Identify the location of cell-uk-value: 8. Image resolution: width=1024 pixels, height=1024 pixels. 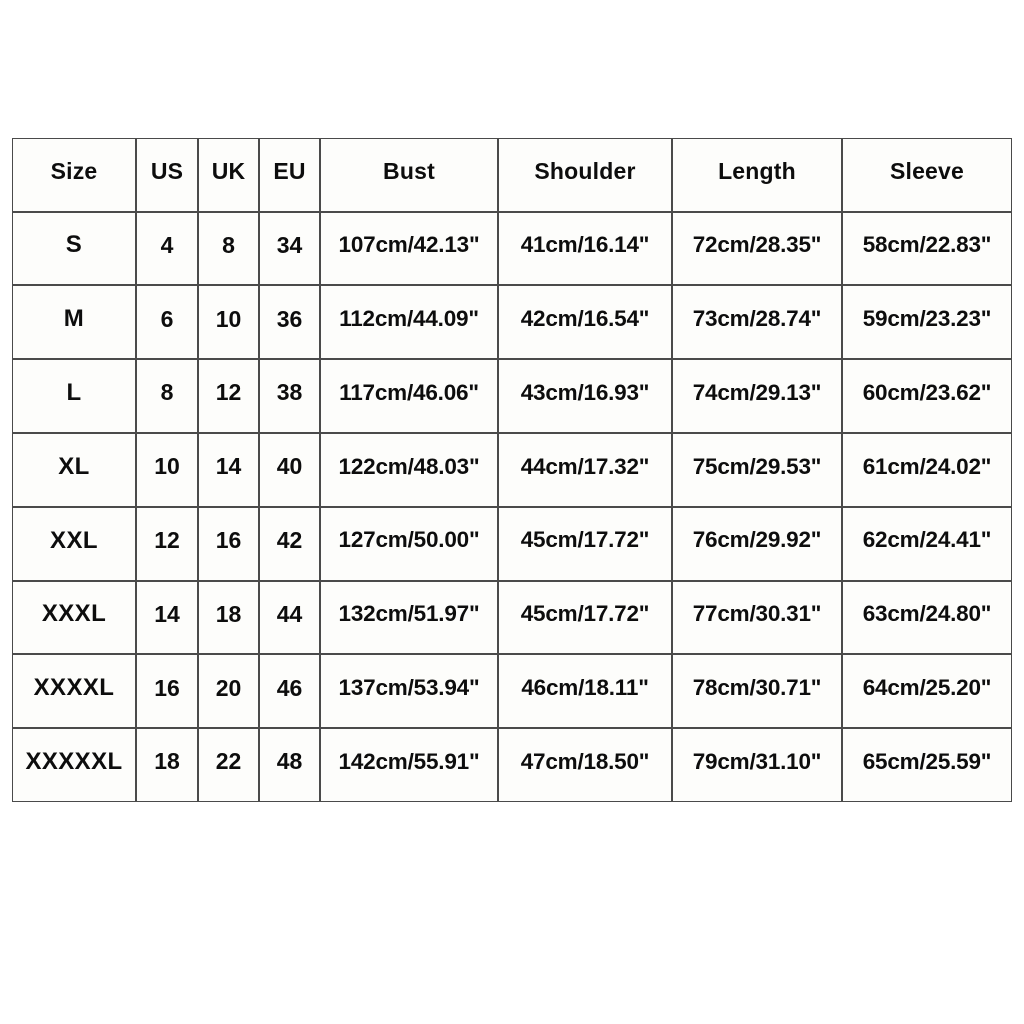
(228, 244).